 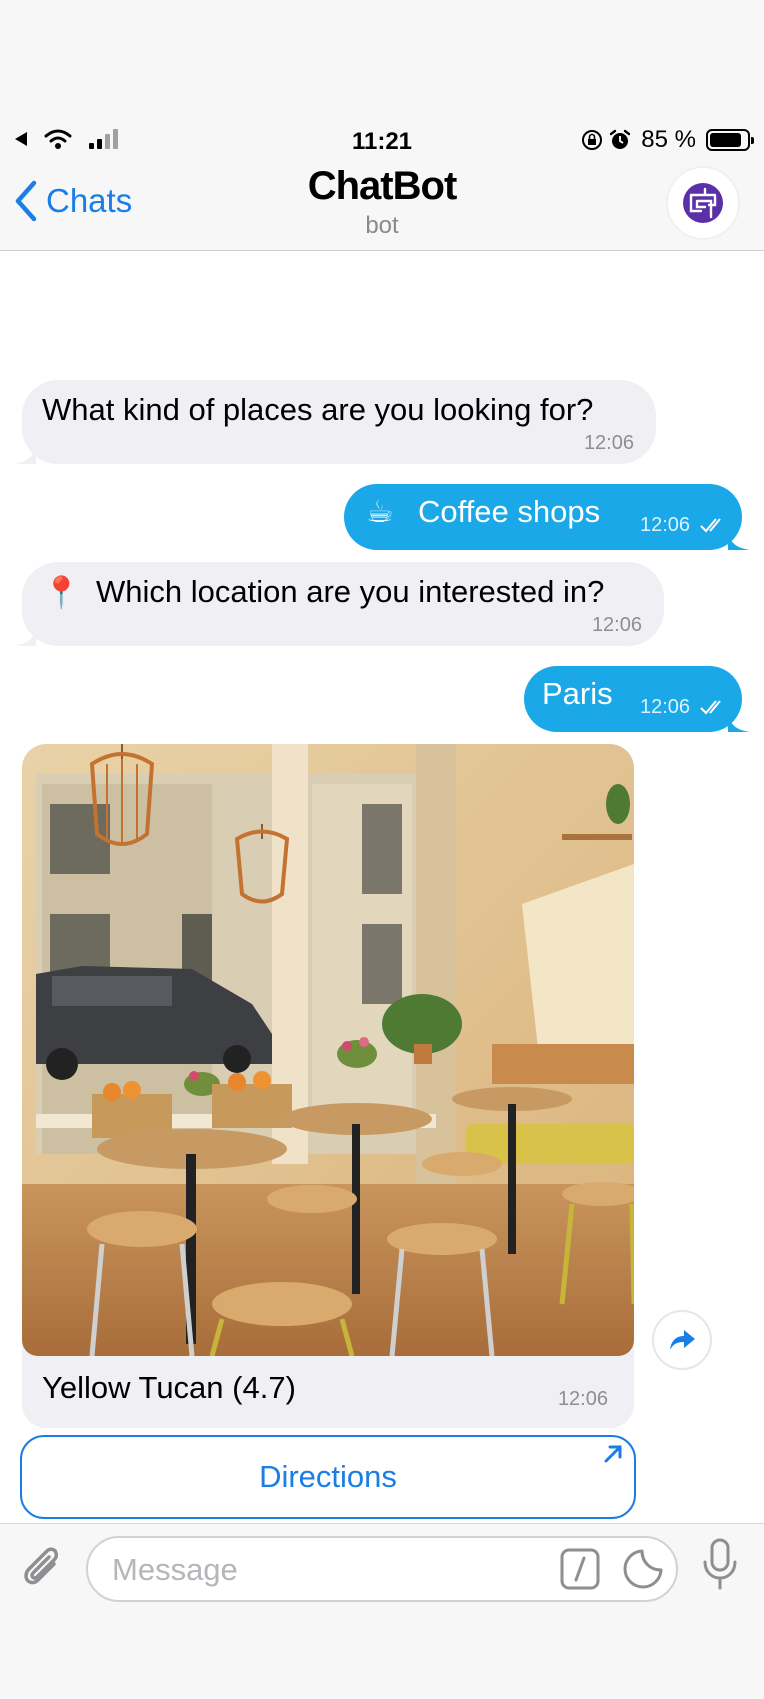 What do you see at coordinates (41, 1566) in the screenshot?
I see `attach-icon` at bounding box center [41, 1566].